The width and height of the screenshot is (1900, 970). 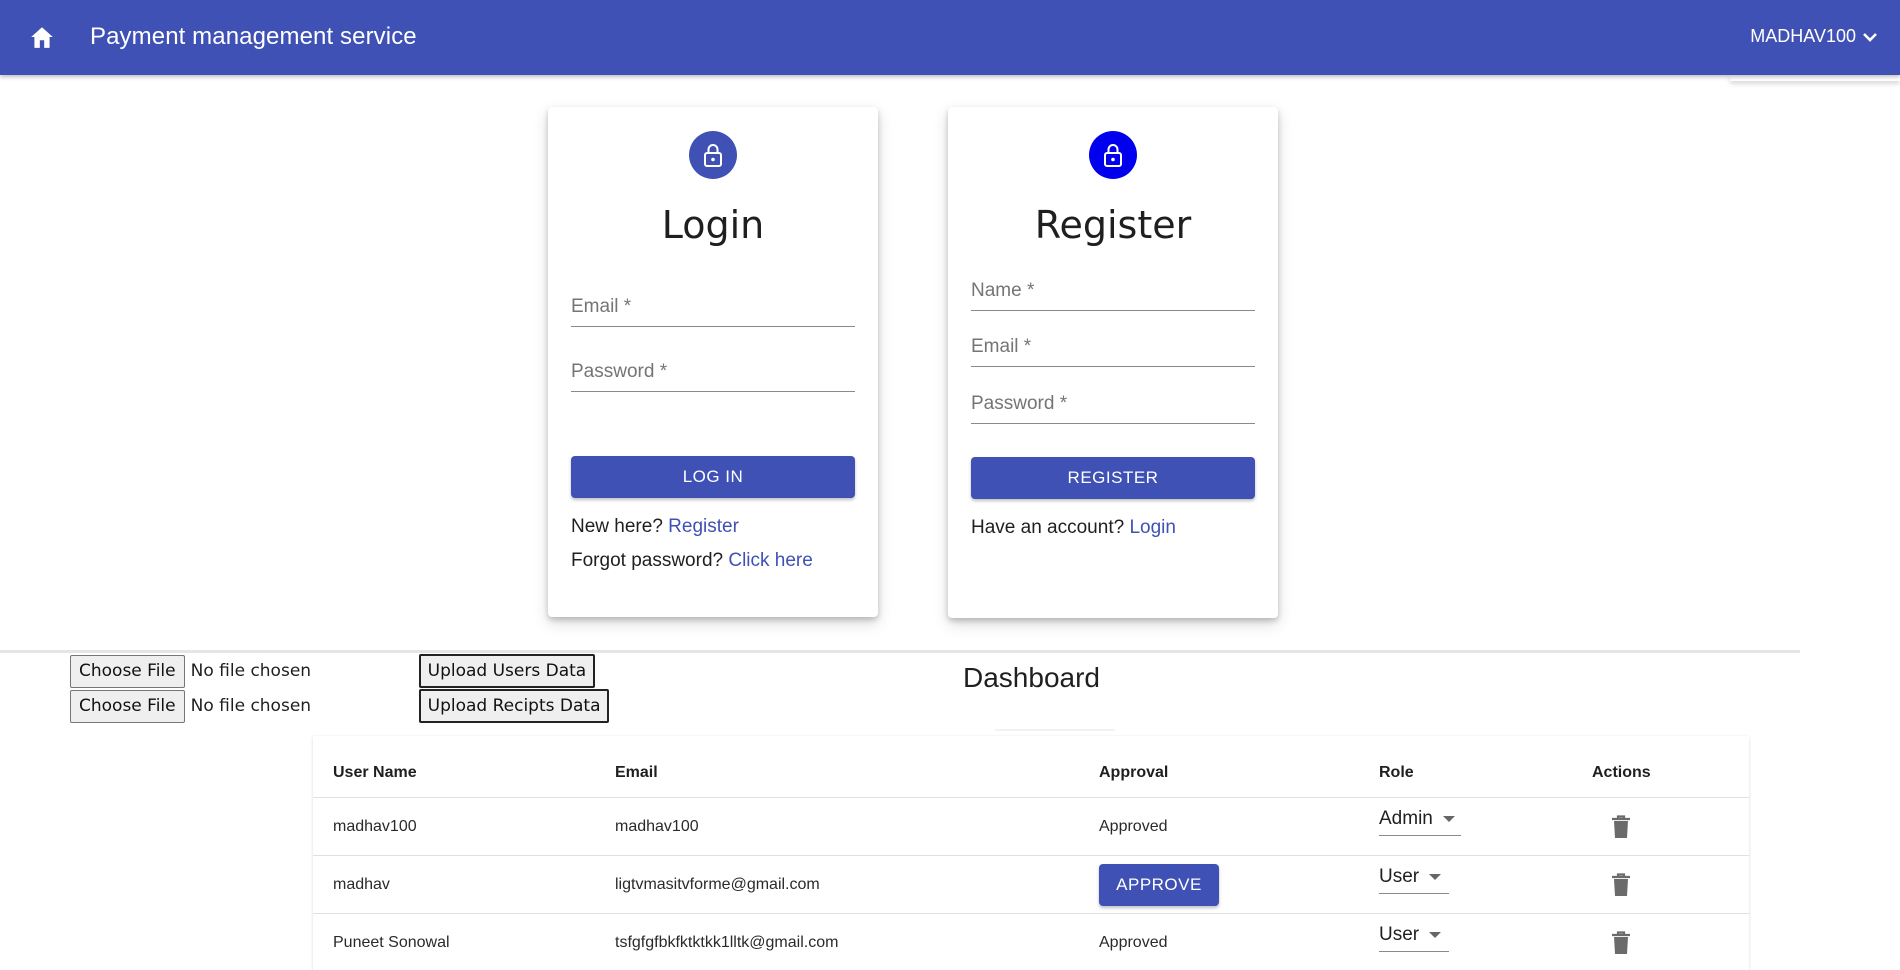 I want to click on register-name-input, so click(x=1113, y=290).